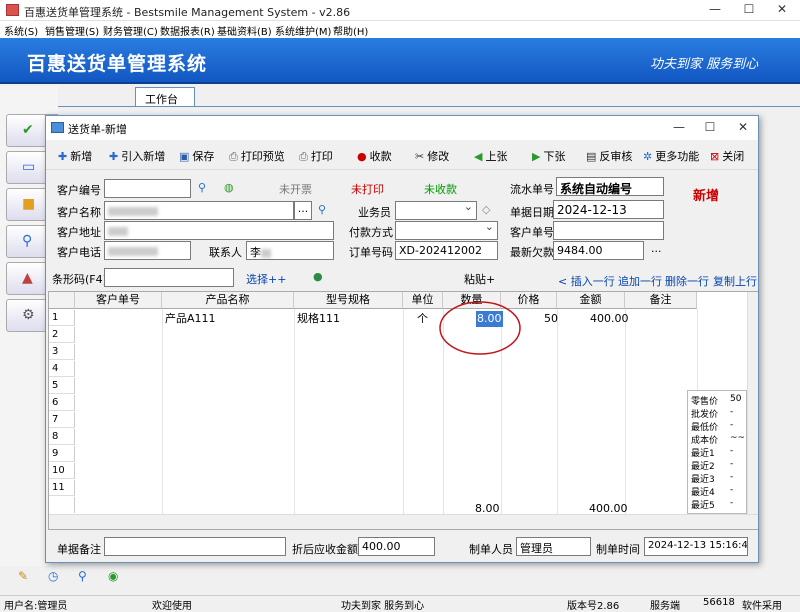  Describe the element at coordinates (609, 319) in the screenshot. I see `cell-amount: 400.00` at that location.